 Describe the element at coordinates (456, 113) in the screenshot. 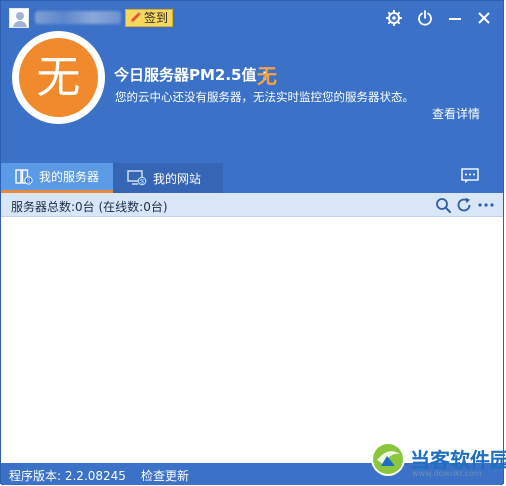

I see `view-details-link: 查看详情` at that location.